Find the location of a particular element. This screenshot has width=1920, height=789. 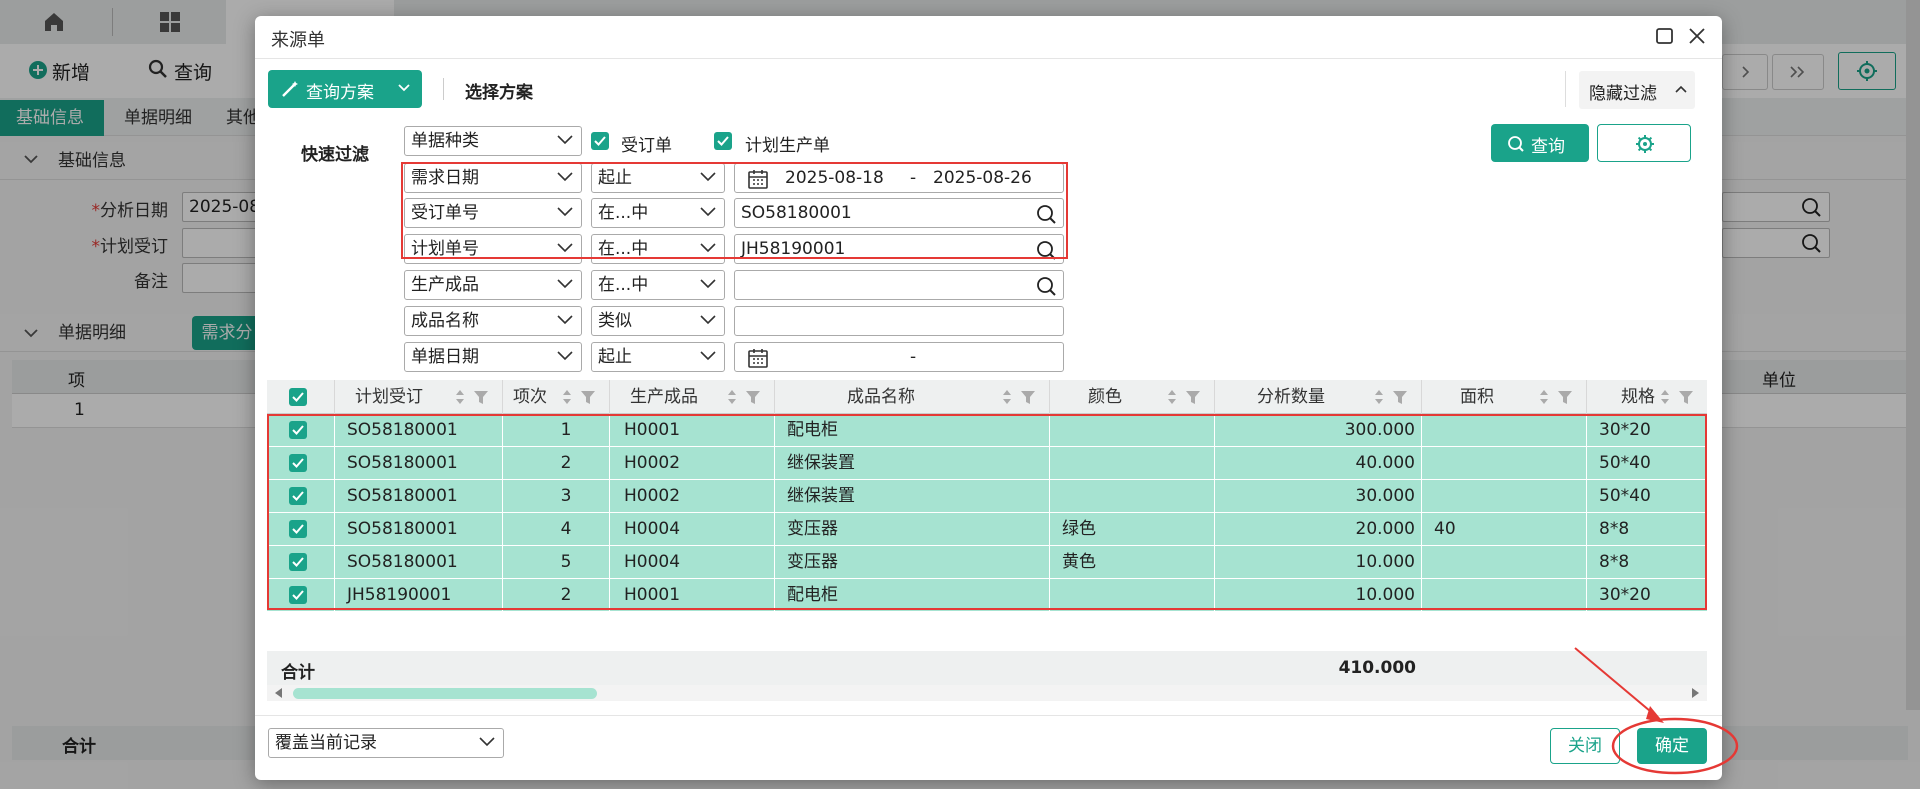

table-row: SO58180001 2 H0002 继保装置 40.000 50*40 is located at coordinates (987, 463).